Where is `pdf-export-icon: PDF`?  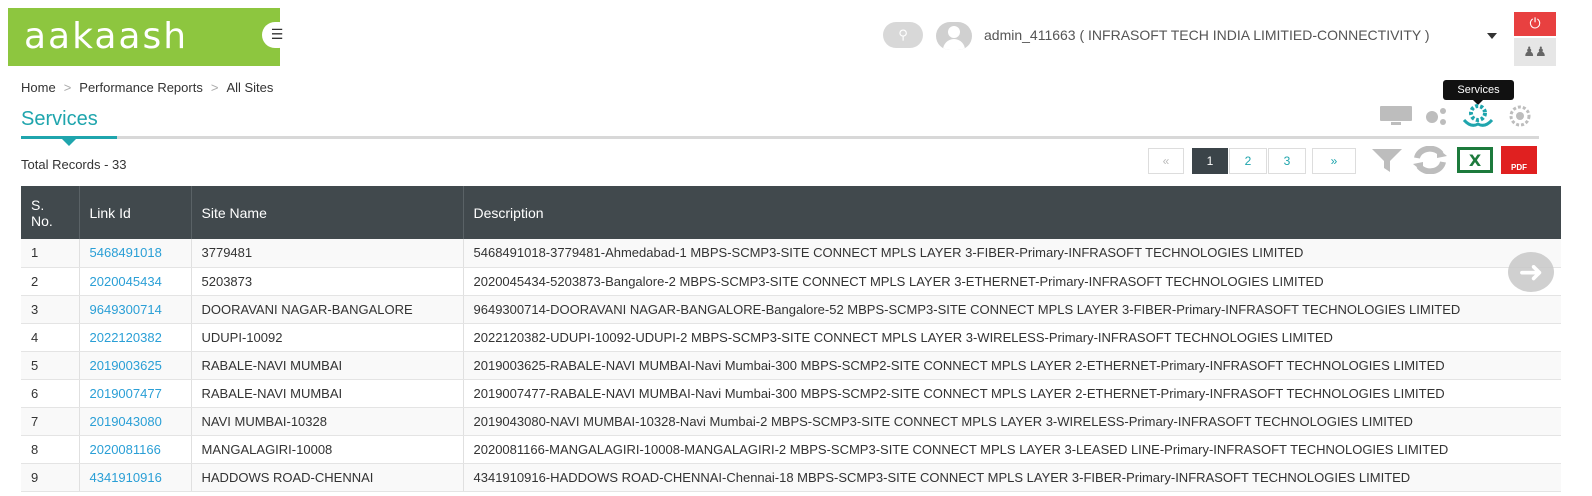 pdf-export-icon: PDF is located at coordinates (1519, 160).